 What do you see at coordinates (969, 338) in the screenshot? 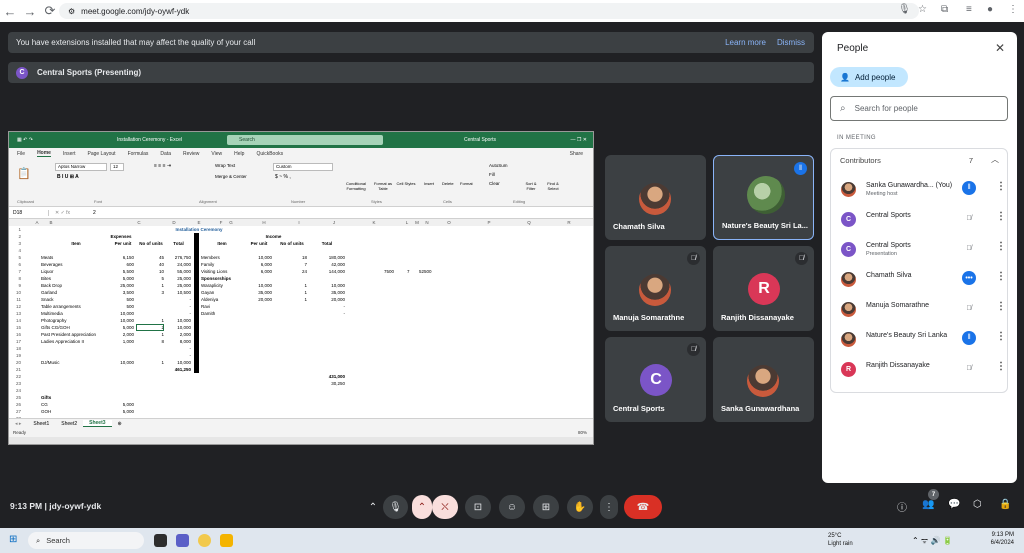
I see `speaking-icon: ⦀` at bounding box center [969, 338].